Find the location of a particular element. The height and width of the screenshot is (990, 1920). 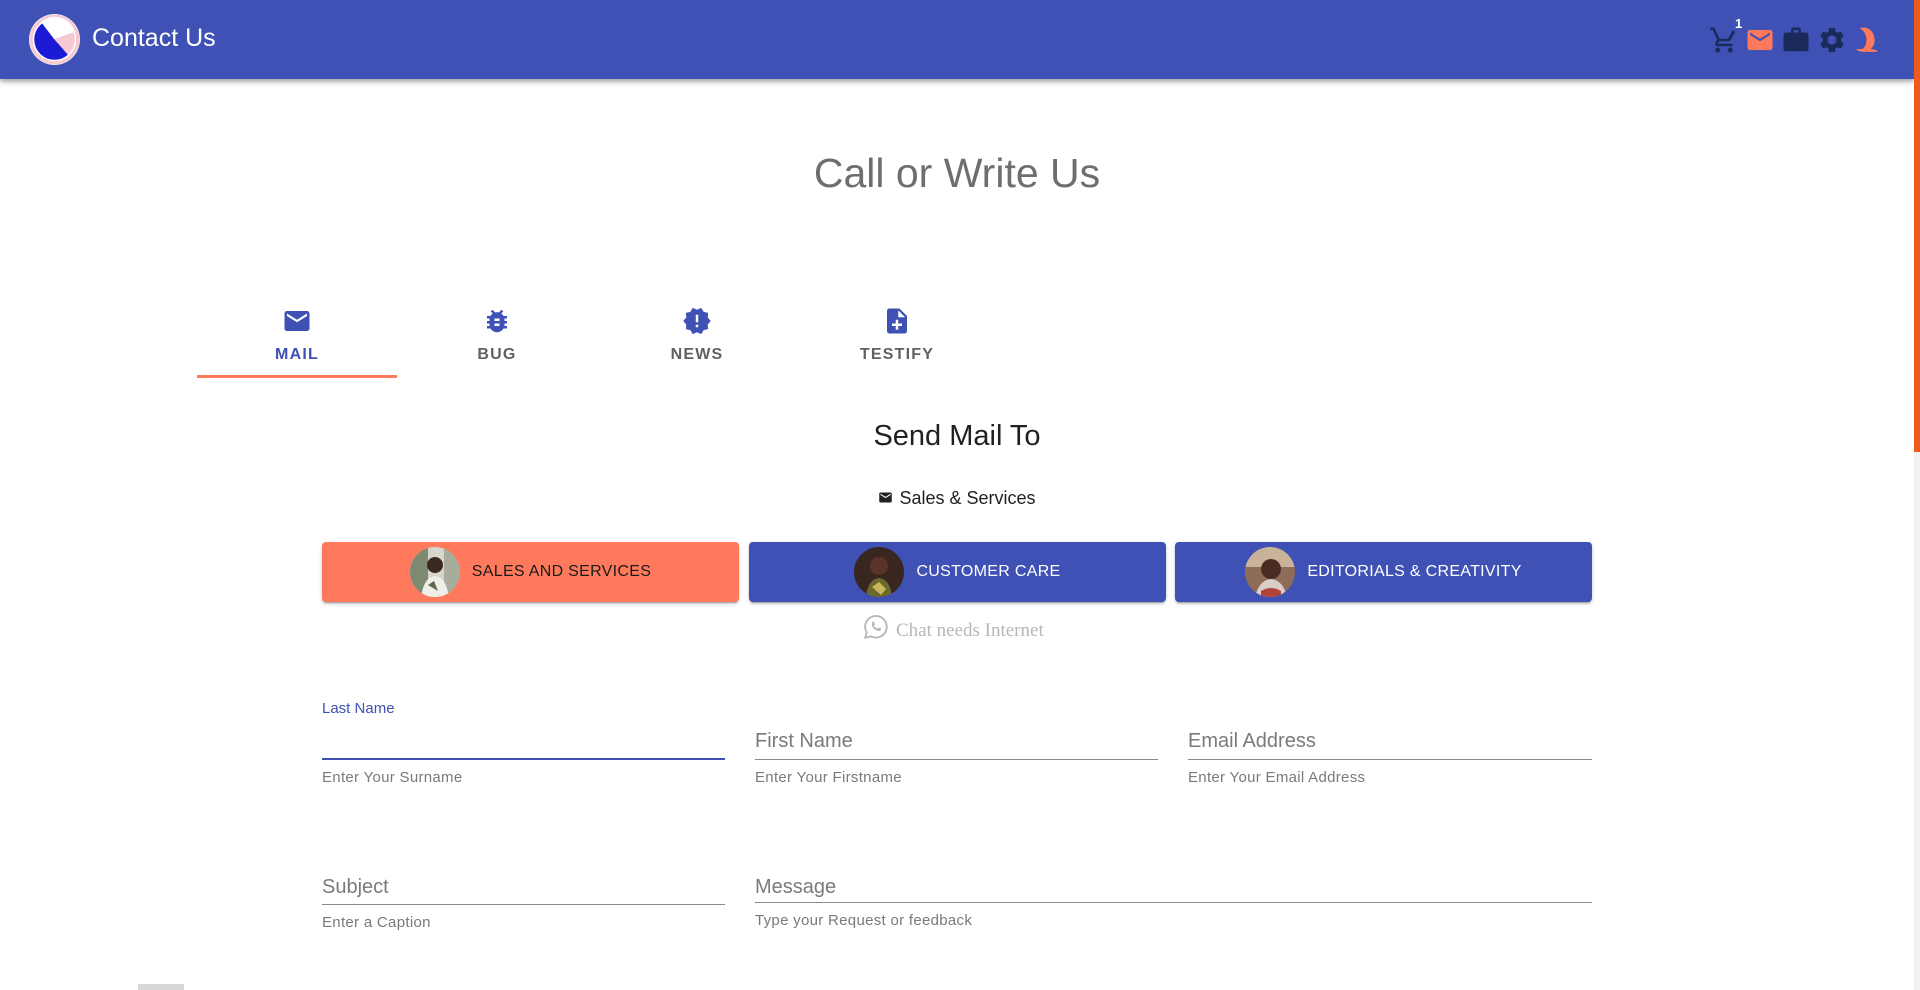

department-label: CUSTOMER CARE is located at coordinates (988, 571).